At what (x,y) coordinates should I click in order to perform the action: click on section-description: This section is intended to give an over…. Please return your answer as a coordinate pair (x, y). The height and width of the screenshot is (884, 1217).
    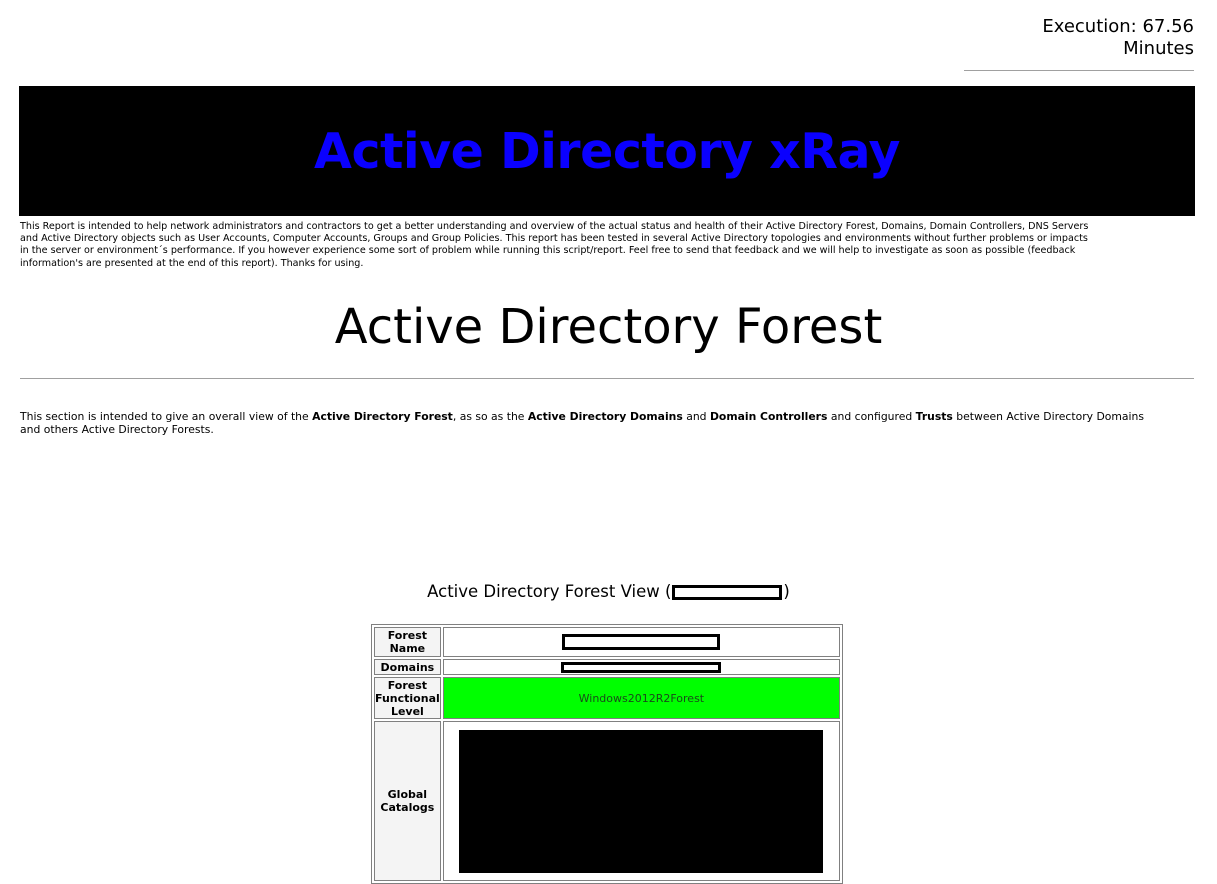
    Looking at the image, I should click on (590, 423).